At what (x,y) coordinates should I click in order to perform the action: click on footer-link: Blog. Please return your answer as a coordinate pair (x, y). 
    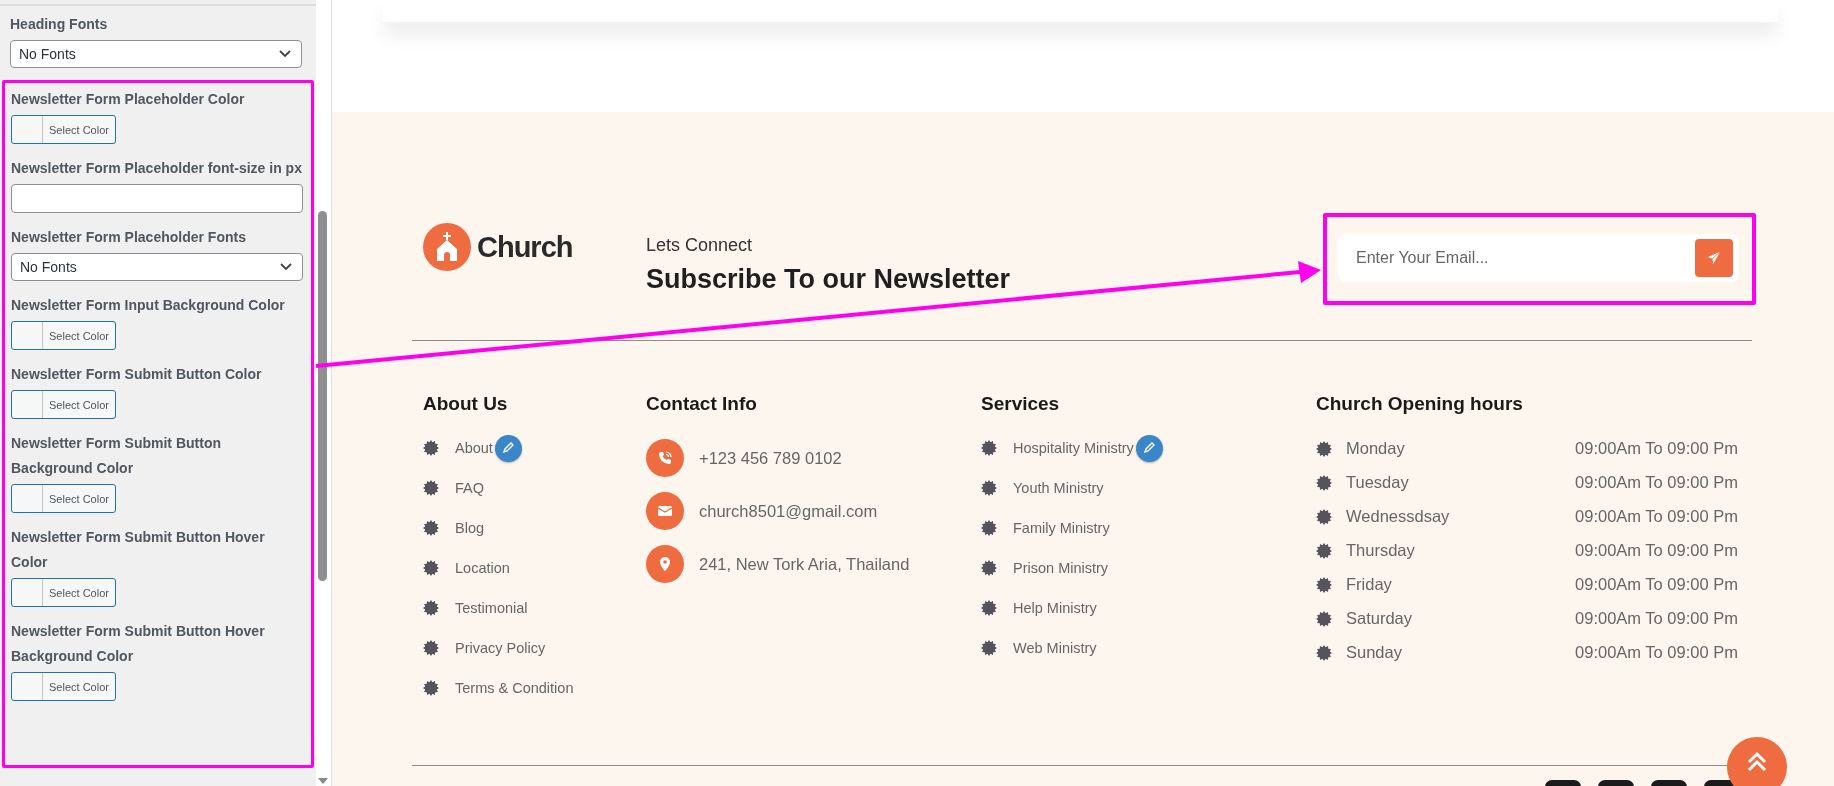
    Looking at the image, I should click on (470, 528).